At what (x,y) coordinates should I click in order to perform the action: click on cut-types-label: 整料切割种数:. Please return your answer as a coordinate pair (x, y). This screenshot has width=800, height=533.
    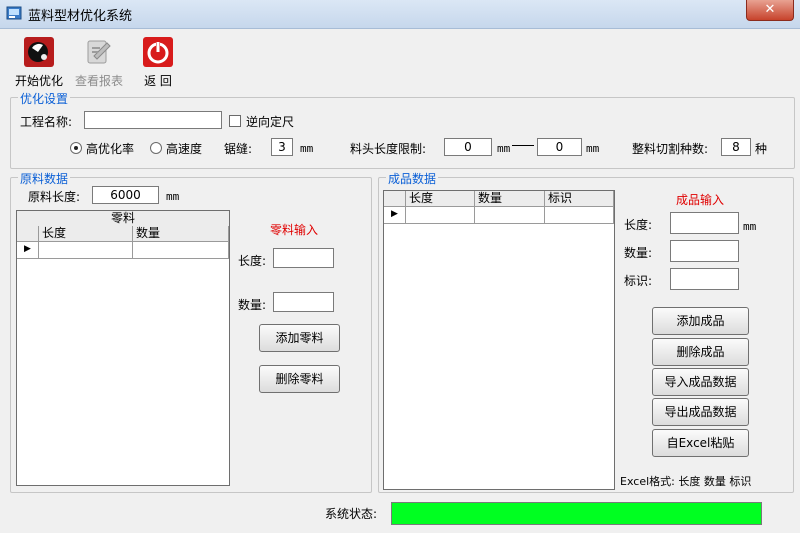
    Looking at the image, I should click on (670, 149).